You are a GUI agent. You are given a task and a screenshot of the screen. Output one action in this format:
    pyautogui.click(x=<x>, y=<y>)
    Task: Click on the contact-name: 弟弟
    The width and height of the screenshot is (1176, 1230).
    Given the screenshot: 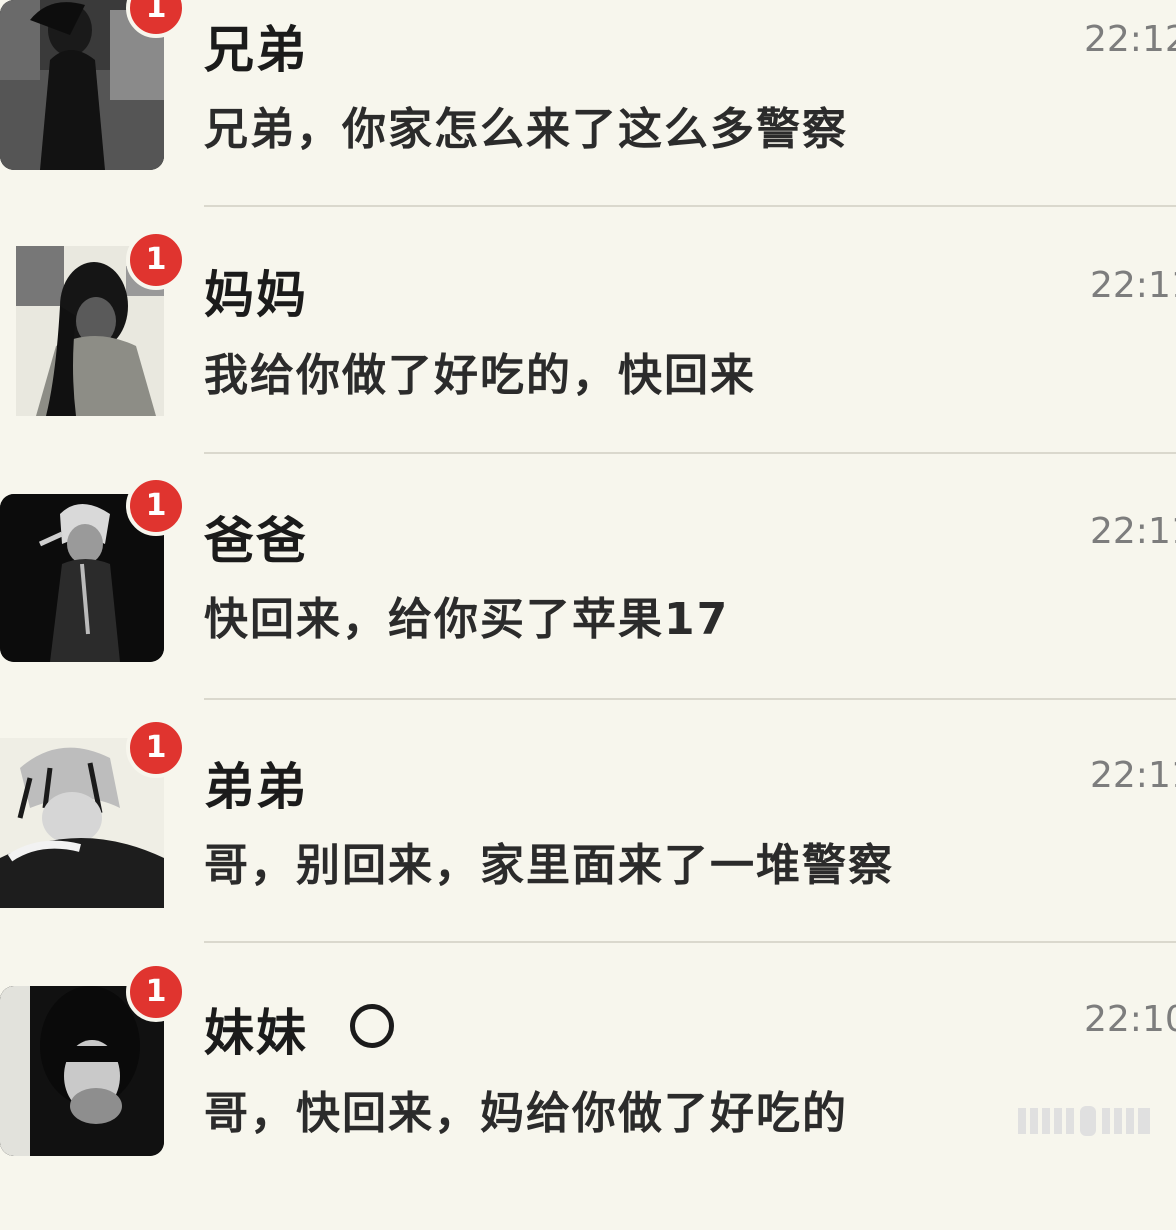 What is the action you would take?
    pyautogui.click(x=256, y=787)
    